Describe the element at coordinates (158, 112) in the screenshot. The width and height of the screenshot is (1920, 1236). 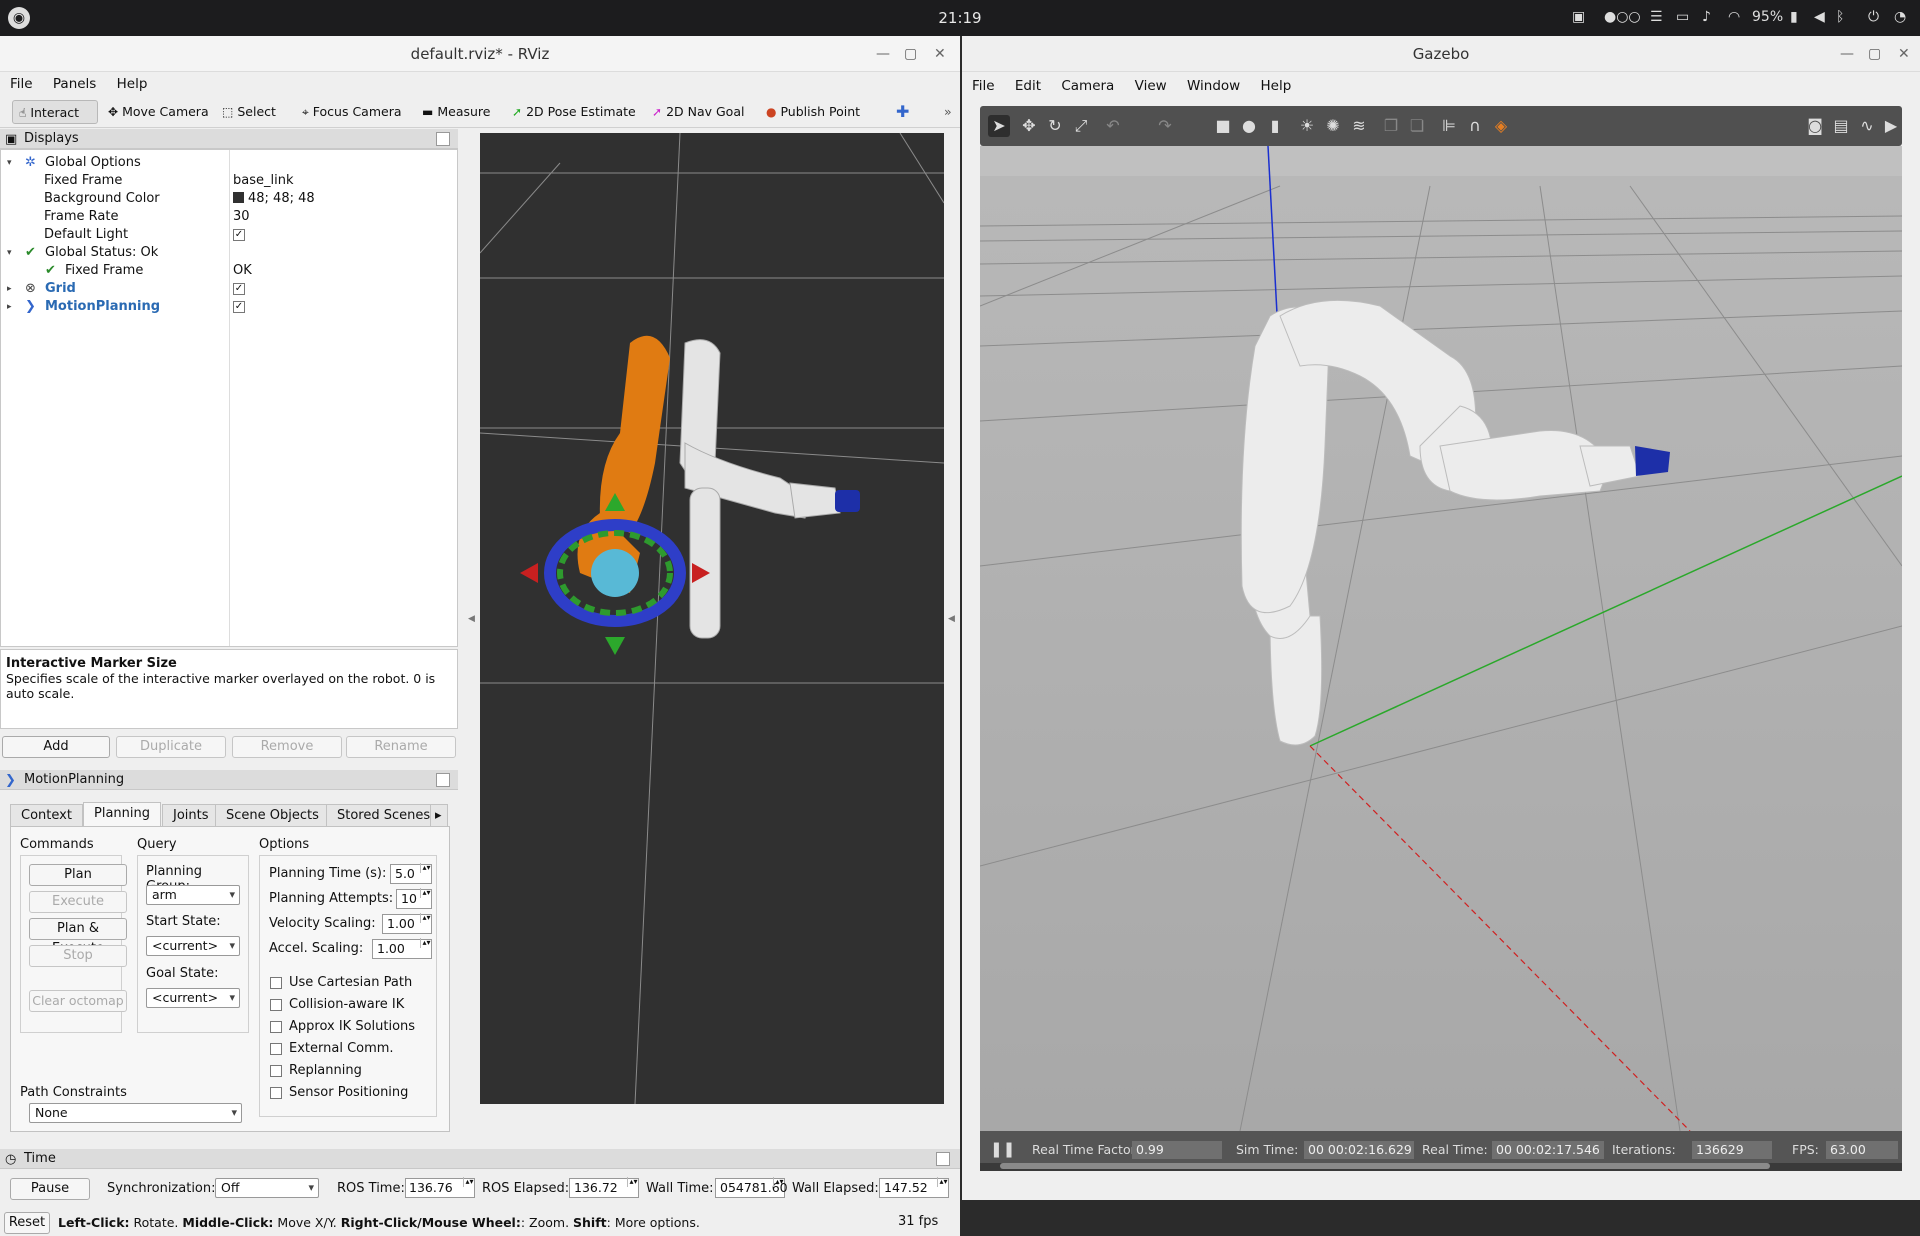
I see `tool-move-camera: ✥ Move Camera` at that location.